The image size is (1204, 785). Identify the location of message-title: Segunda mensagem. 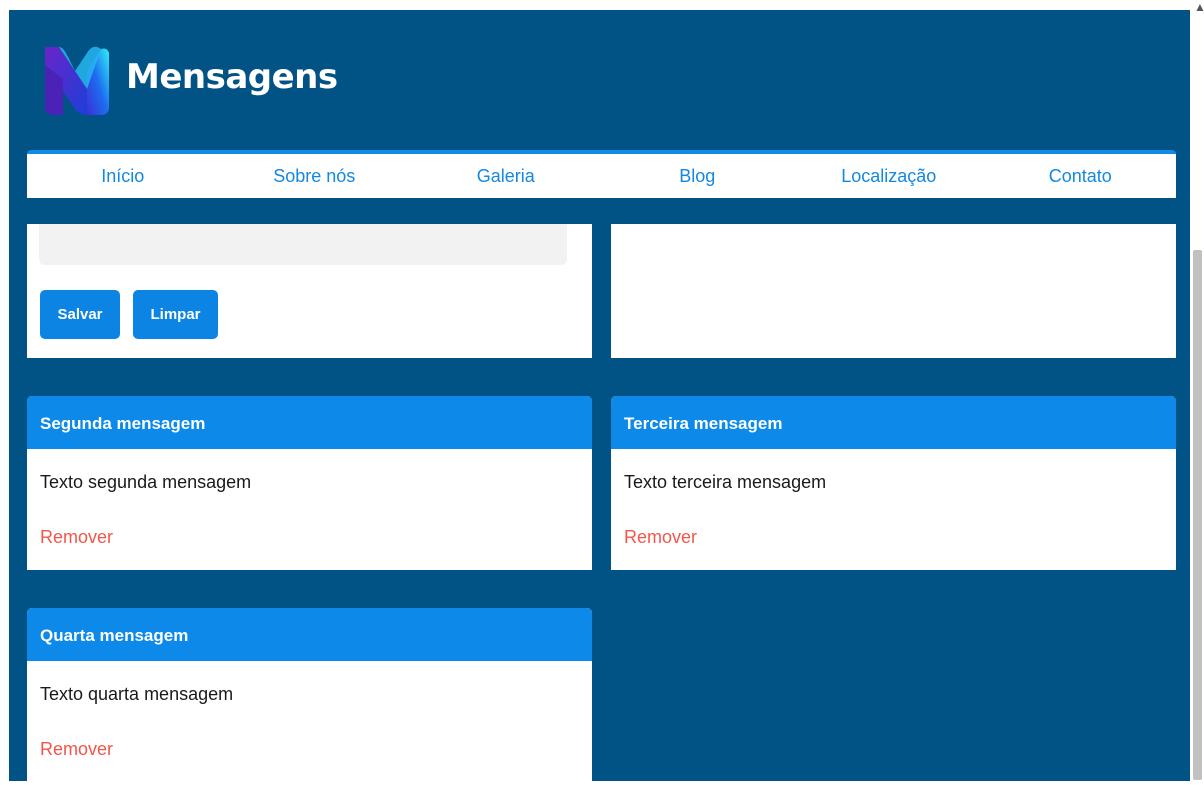
(309, 422).